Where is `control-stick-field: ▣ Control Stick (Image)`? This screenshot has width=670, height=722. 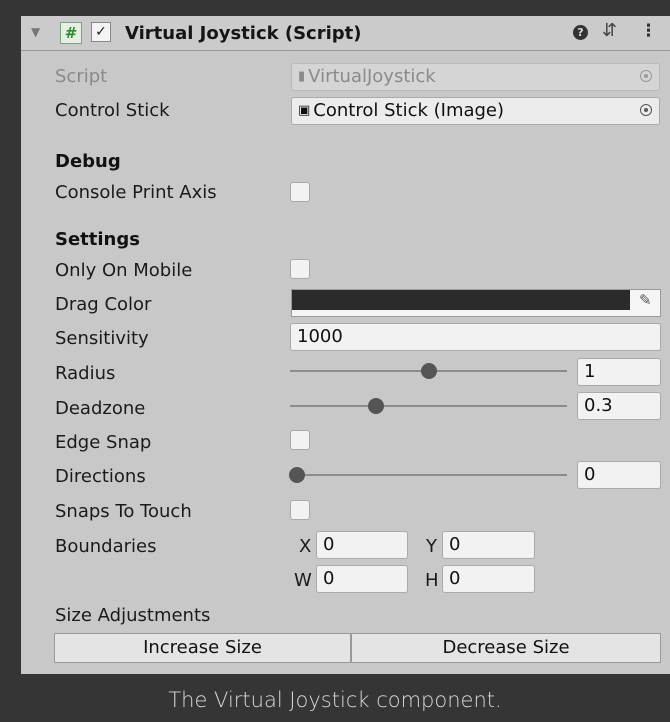
control-stick-field: ▣ Control Stick (Image) is located at coordinates (475, 111).